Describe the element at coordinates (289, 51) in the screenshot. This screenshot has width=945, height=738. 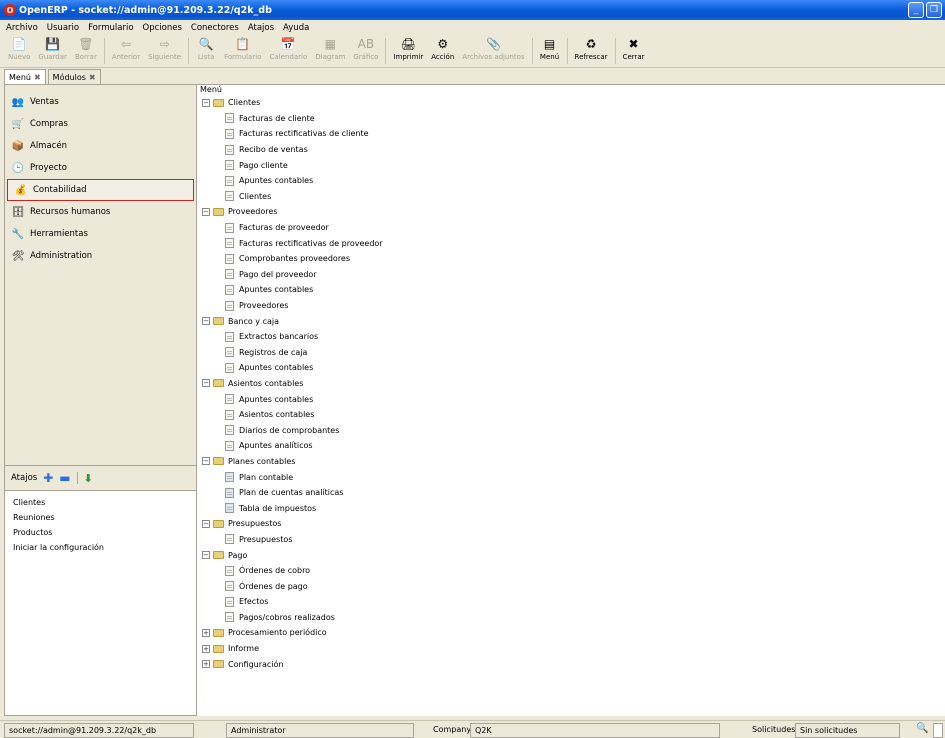
I see `calendario-button: 📅 Calendario` at that location.